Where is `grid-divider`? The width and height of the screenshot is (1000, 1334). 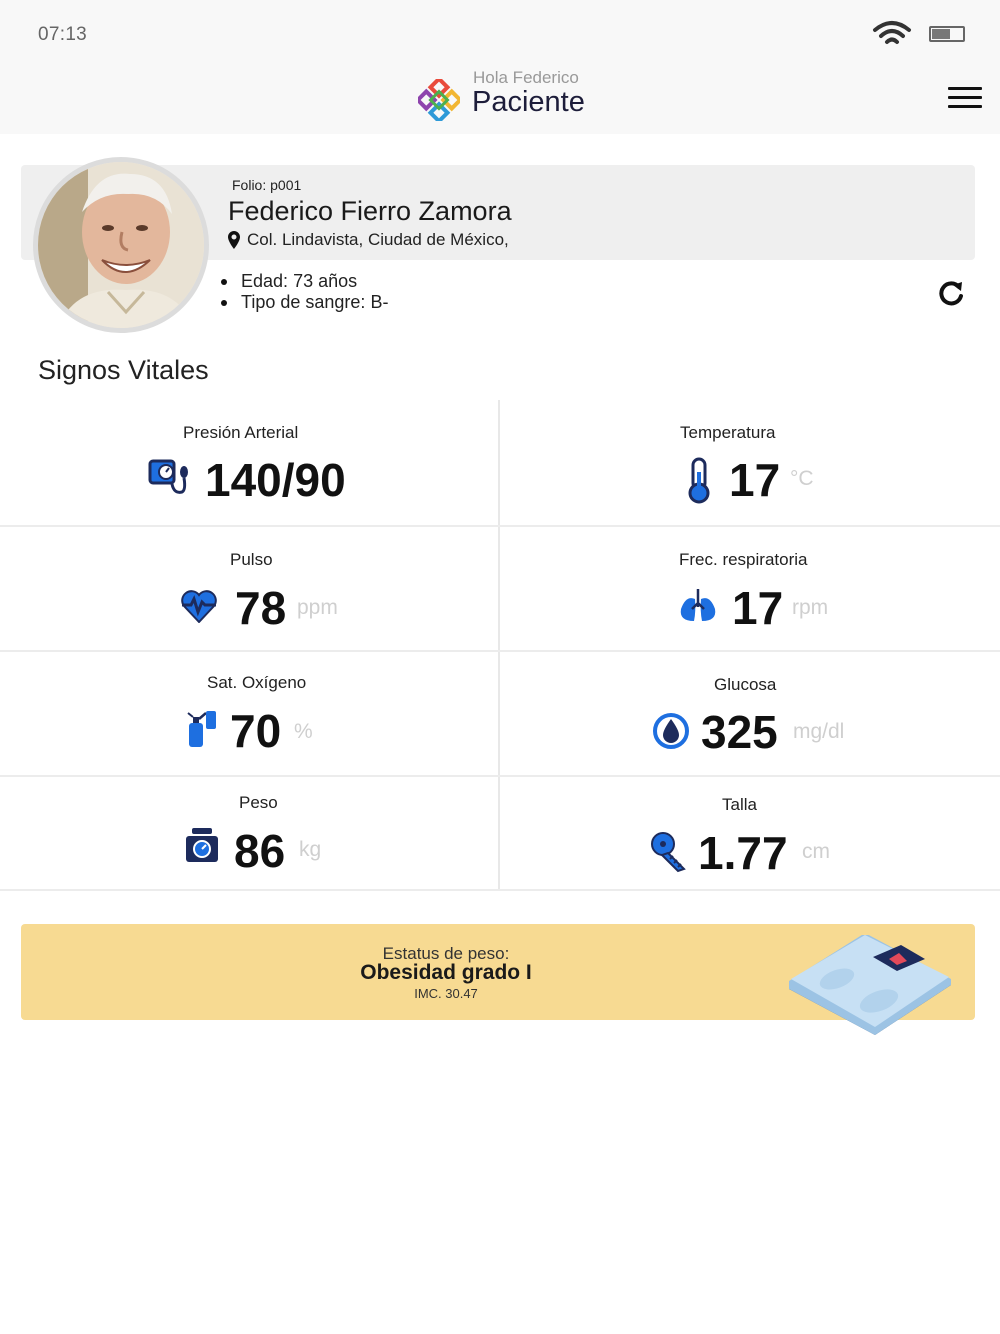 grid-divider is located at coordinates (500, 890).